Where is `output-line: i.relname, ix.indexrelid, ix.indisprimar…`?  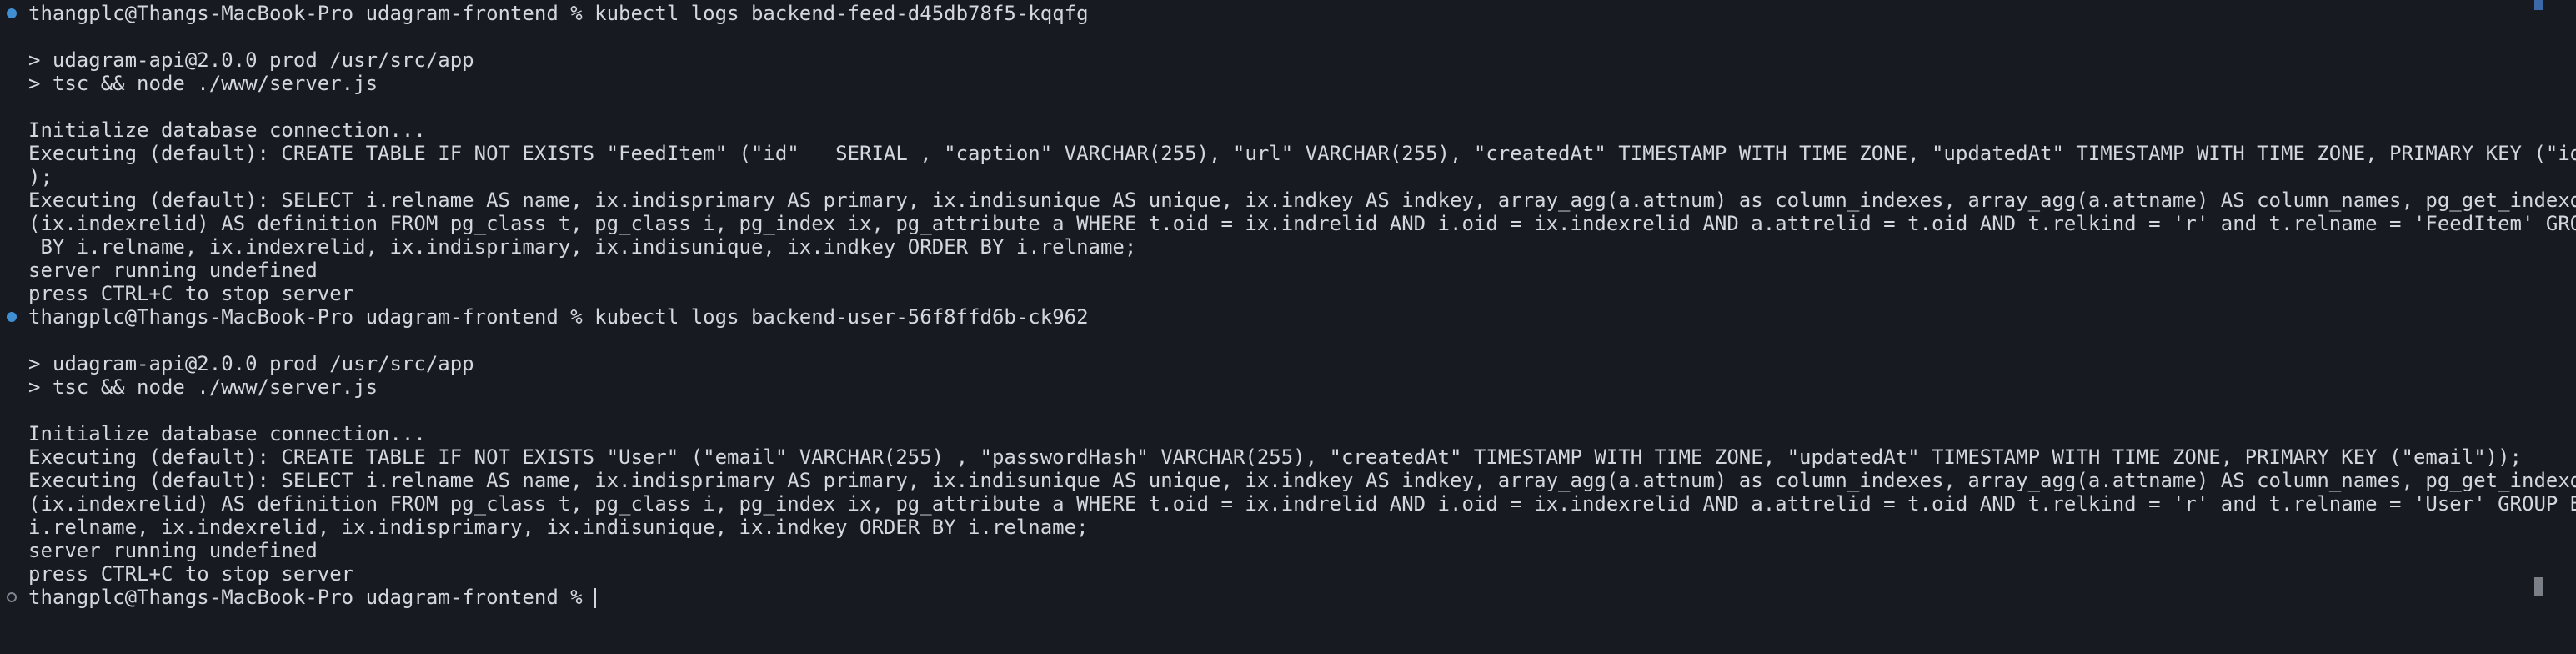 output-line: i.relname, ix.indexrelid, ix.indisprimar… is located at coordinates (558, 527).